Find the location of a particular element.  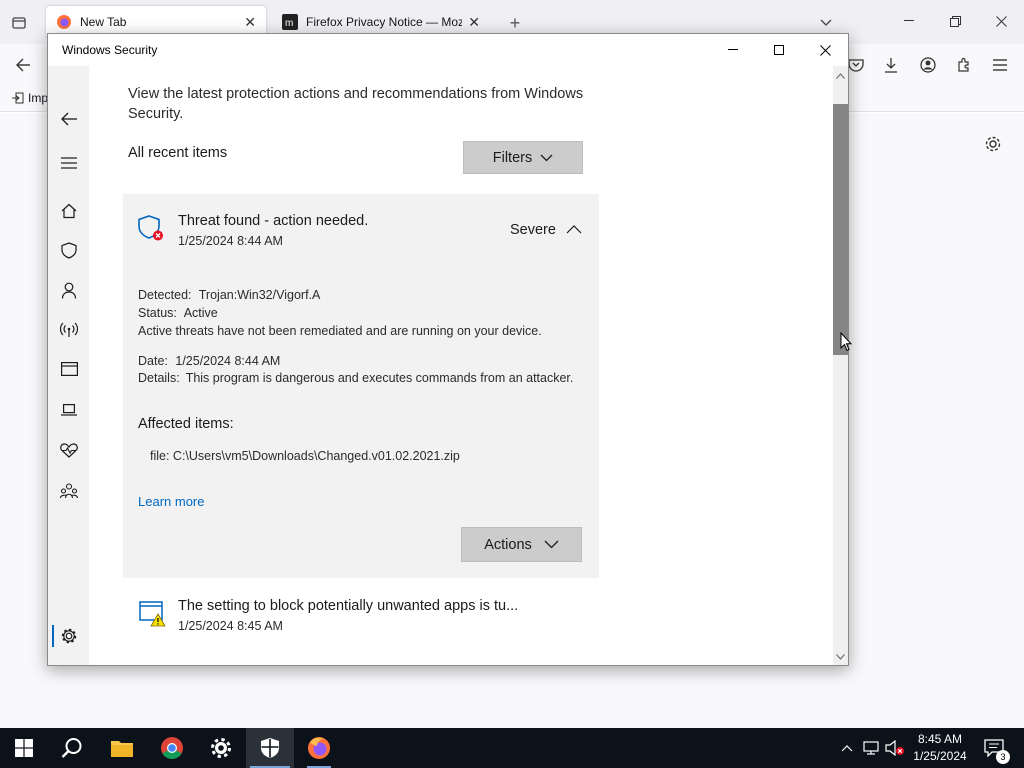

shield-threat-icon is located at coordinates (150, 228).